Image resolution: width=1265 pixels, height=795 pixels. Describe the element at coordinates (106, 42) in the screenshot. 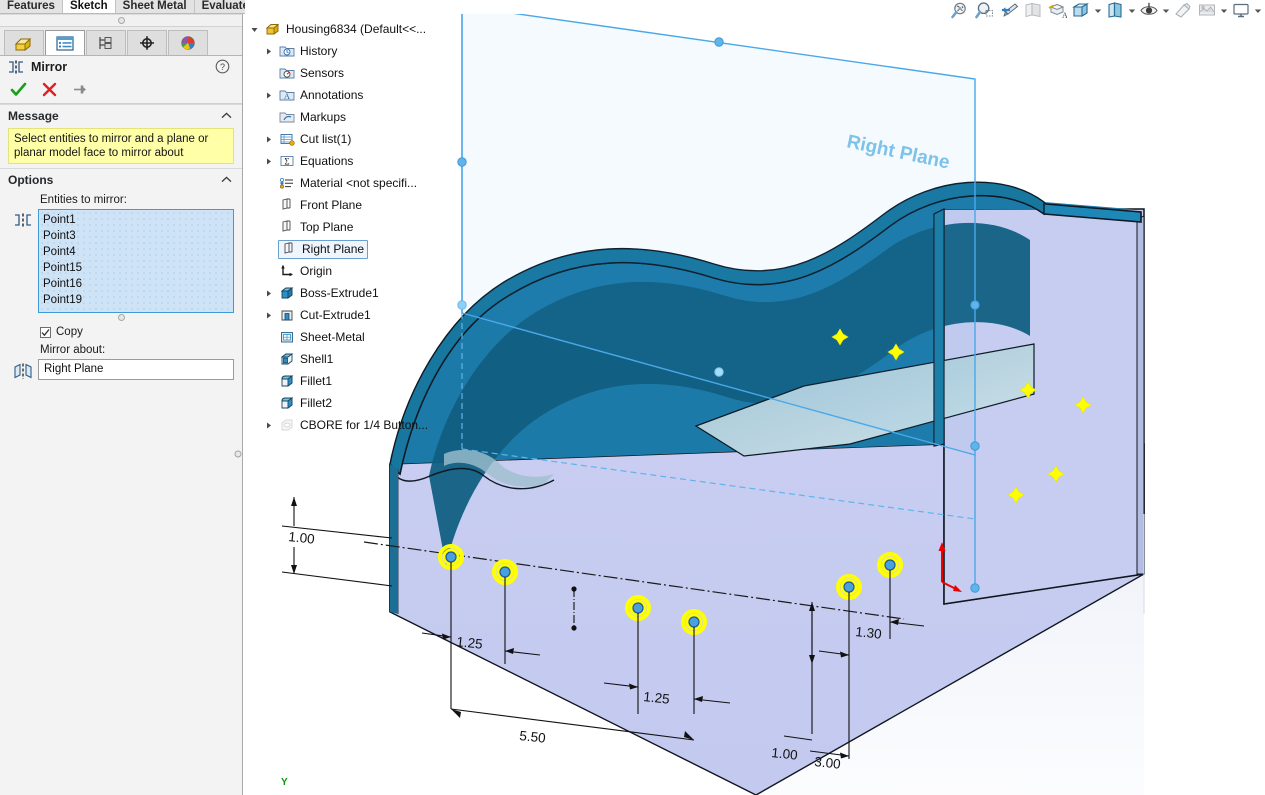

I see `configuration-manager-tab` at that location.